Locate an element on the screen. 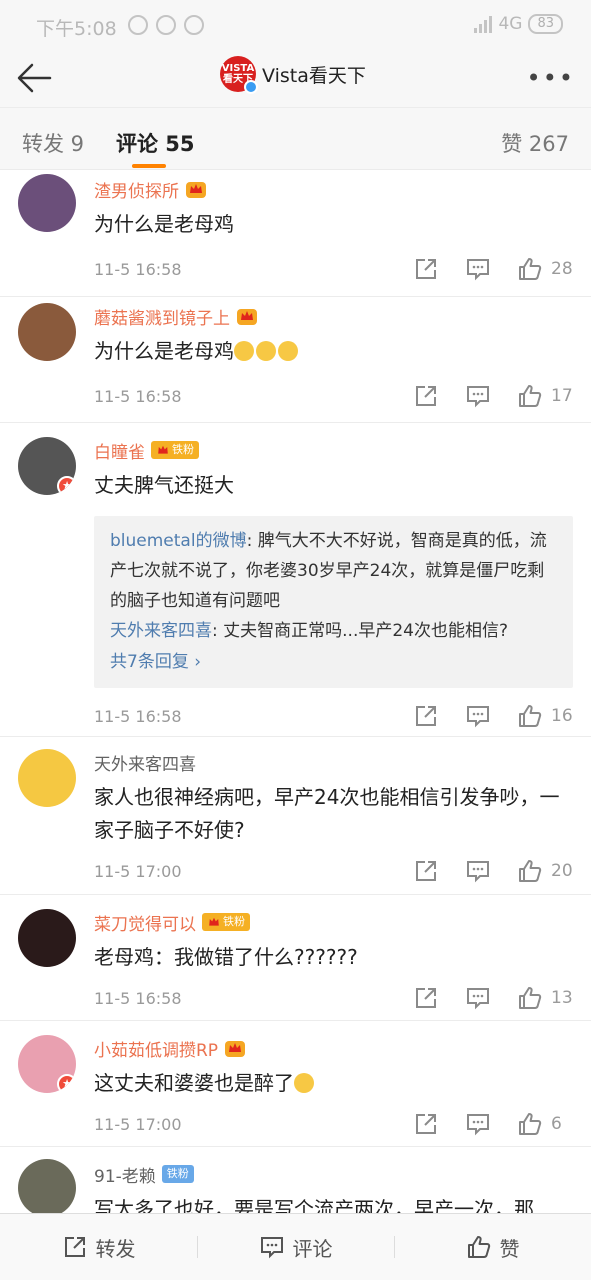  like-button: 16 is located at coordinates (545, 716).